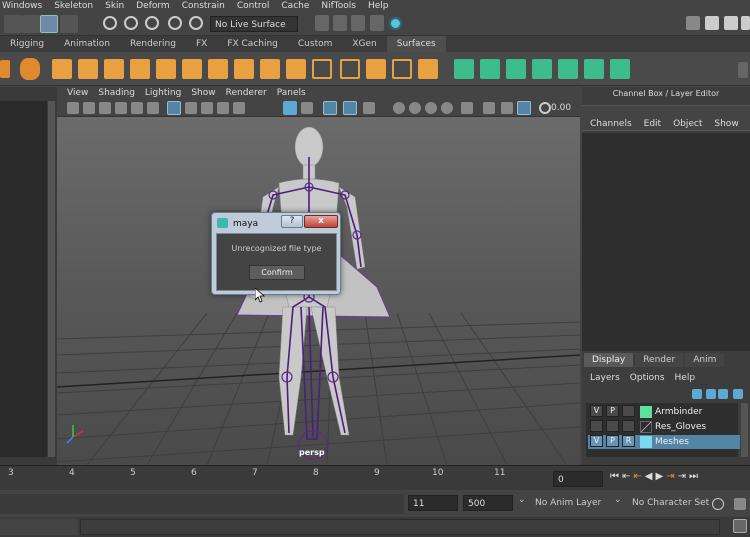  Describe the element at coordinates (121, 108) in the screenshot. I see `image-plane-icon` at that location.